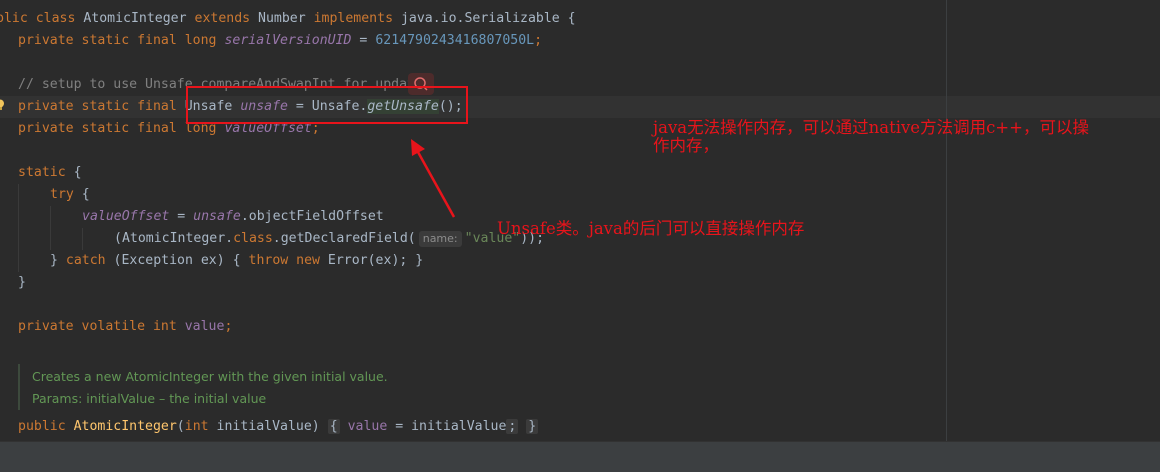 This screenshot has height=472, width=1160. I want to click on annotation-line: java无法操作内存，可以通过native方法调用c++，可以操, so click(871, 127).